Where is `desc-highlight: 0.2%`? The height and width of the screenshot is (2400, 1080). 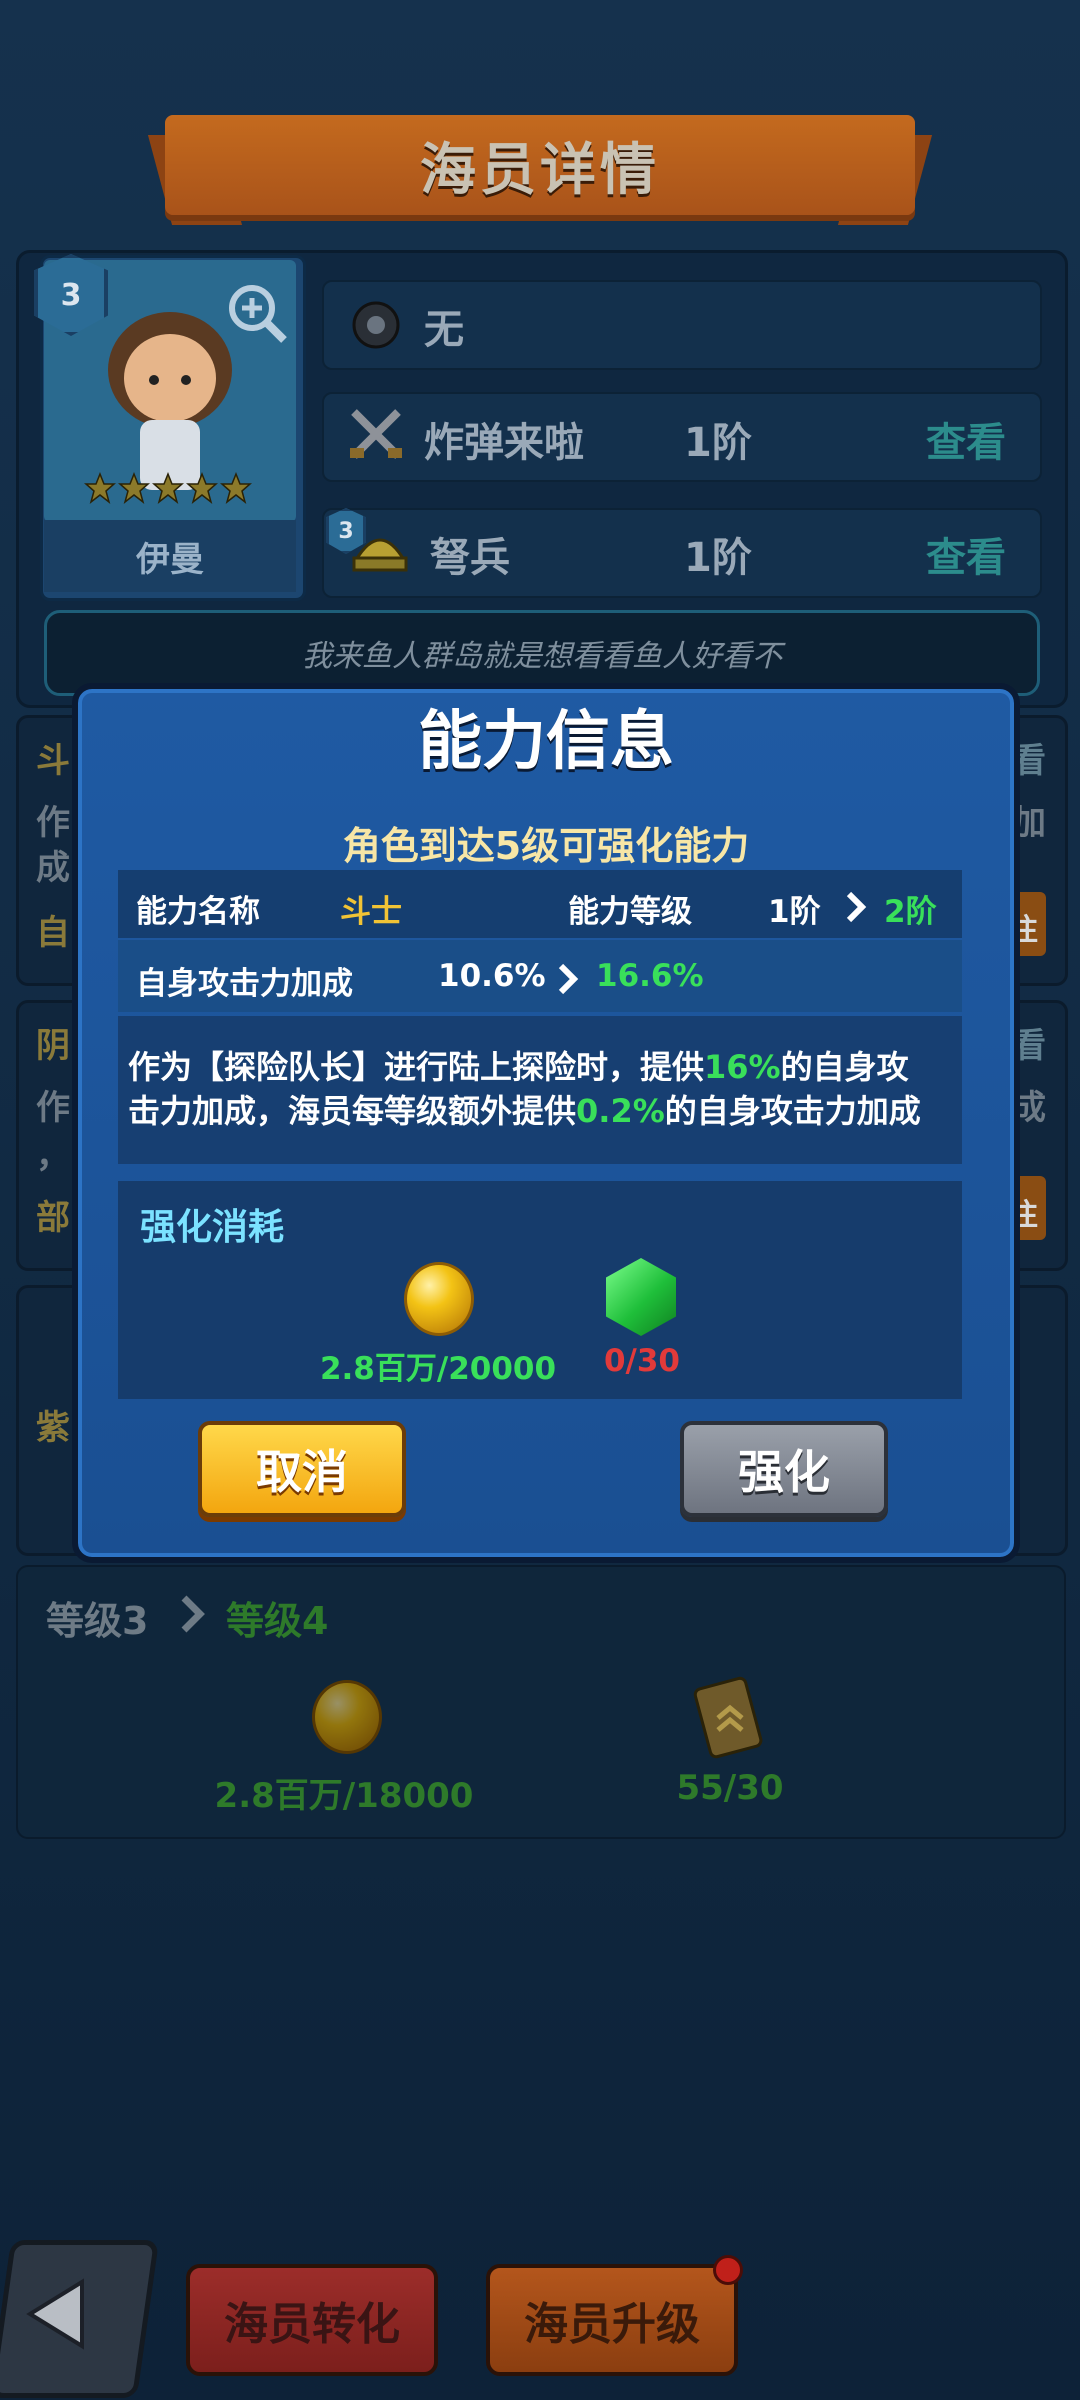 desc-highlight: 0.2% is located at coordinates (620, 1111).